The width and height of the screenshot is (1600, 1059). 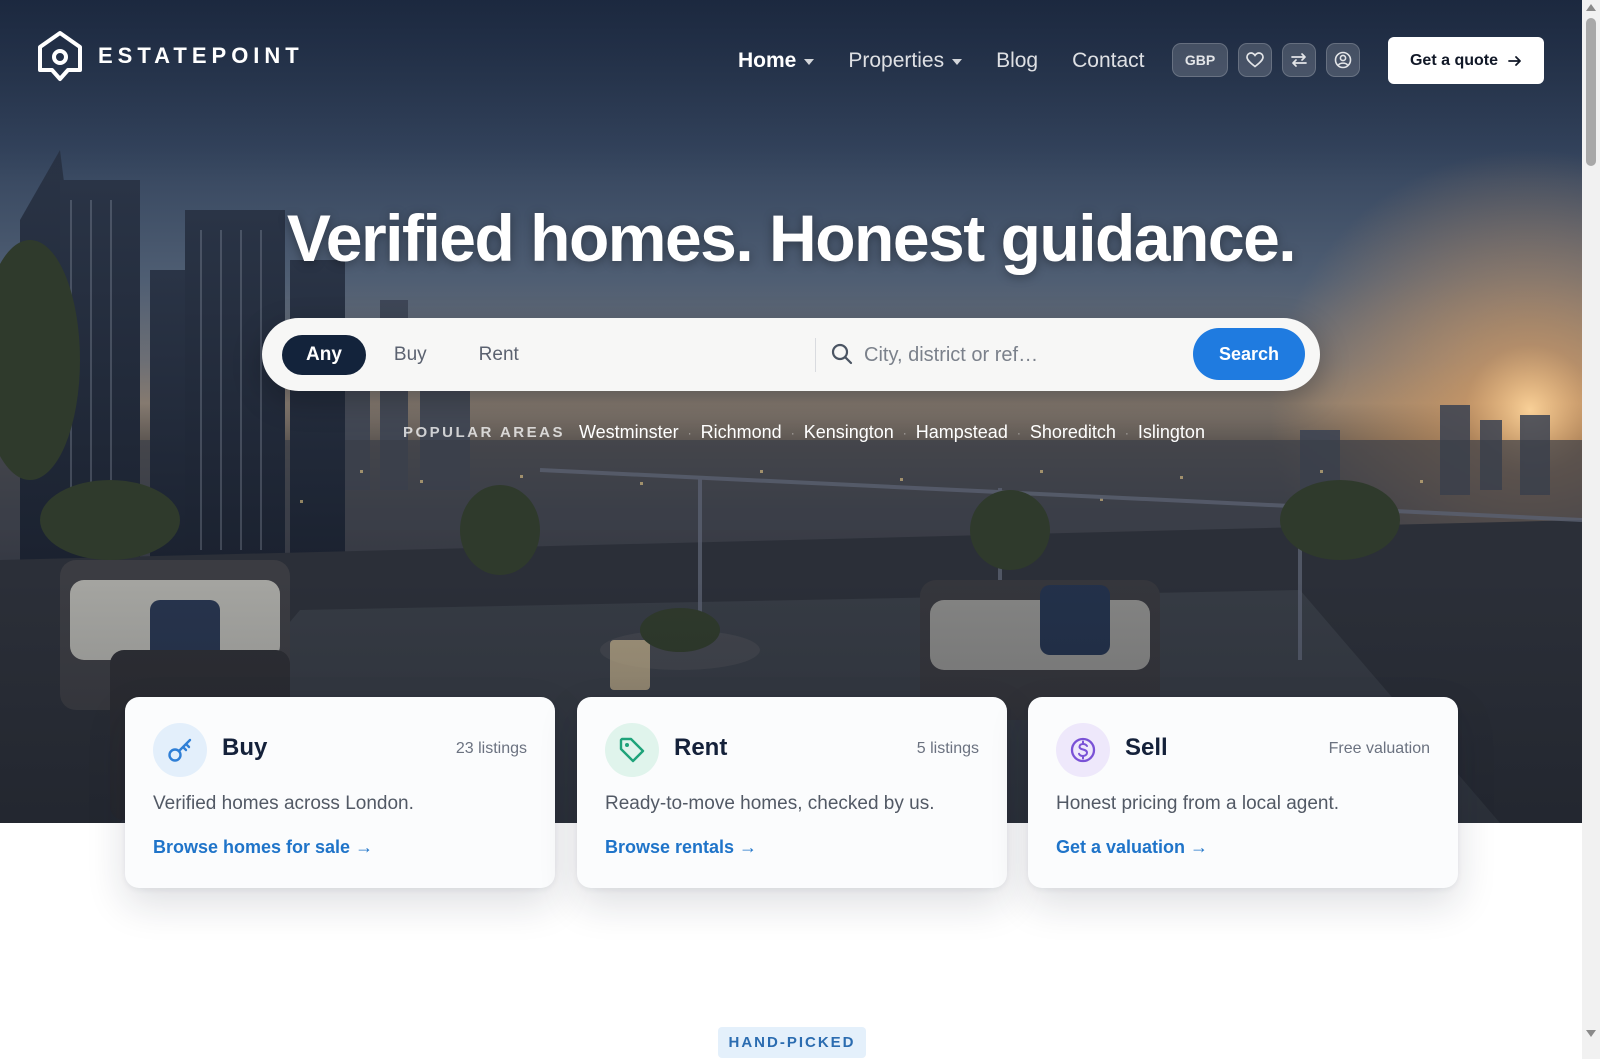 What do you see at coordinates (1379, 748) in the screenshot?
I see `card-meta: Free valuation` at bounding box center [1379, 748].